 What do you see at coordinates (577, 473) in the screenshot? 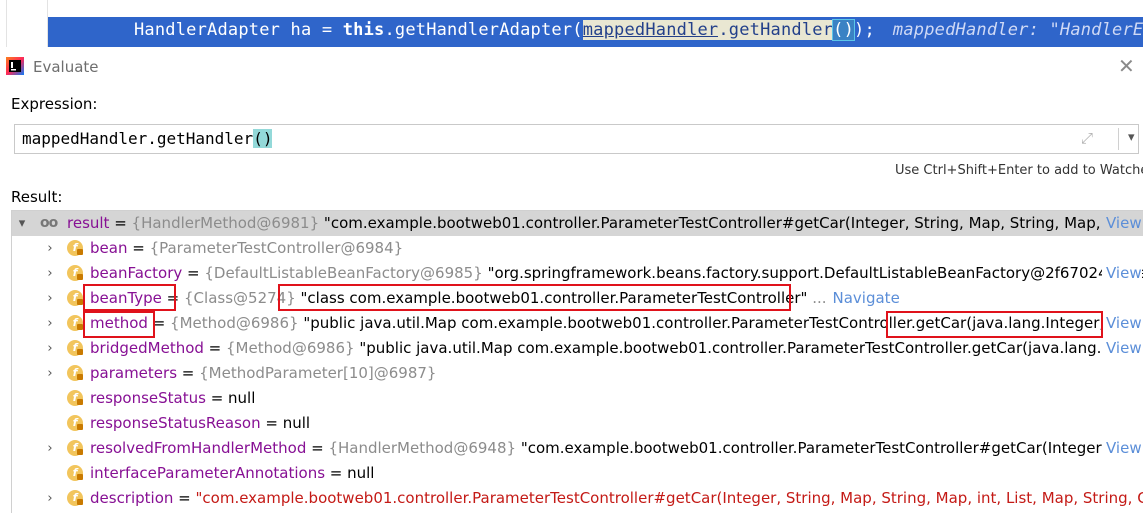
I see `tree-row-interfaceparameterannotations: f interfaceParameterAnnotations = null` at bounding box center [577, 473].